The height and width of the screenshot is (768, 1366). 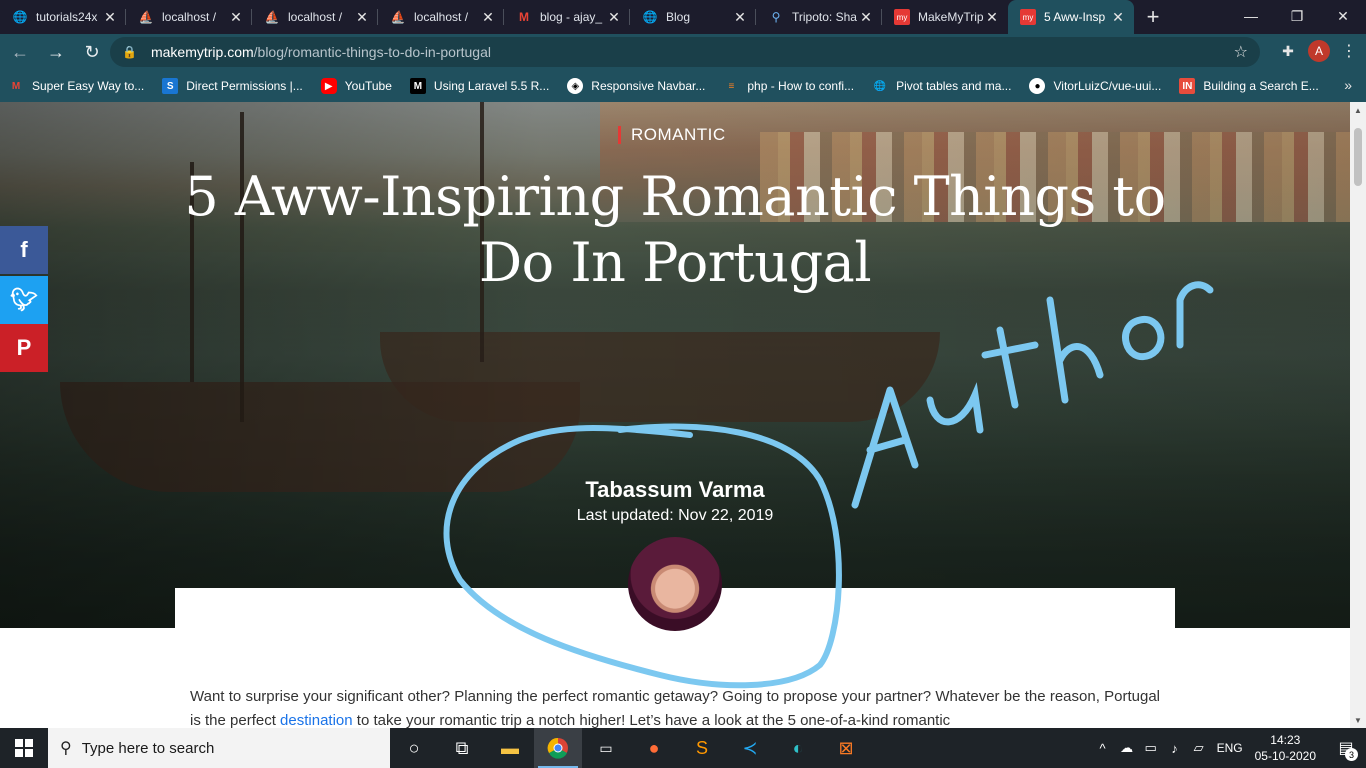 What do you see at coordinates (63, 17) in the screenshot?
I see `tab-tutorials24x: 🌐 tutorials24x ✕` at bounding box center [63, 17].